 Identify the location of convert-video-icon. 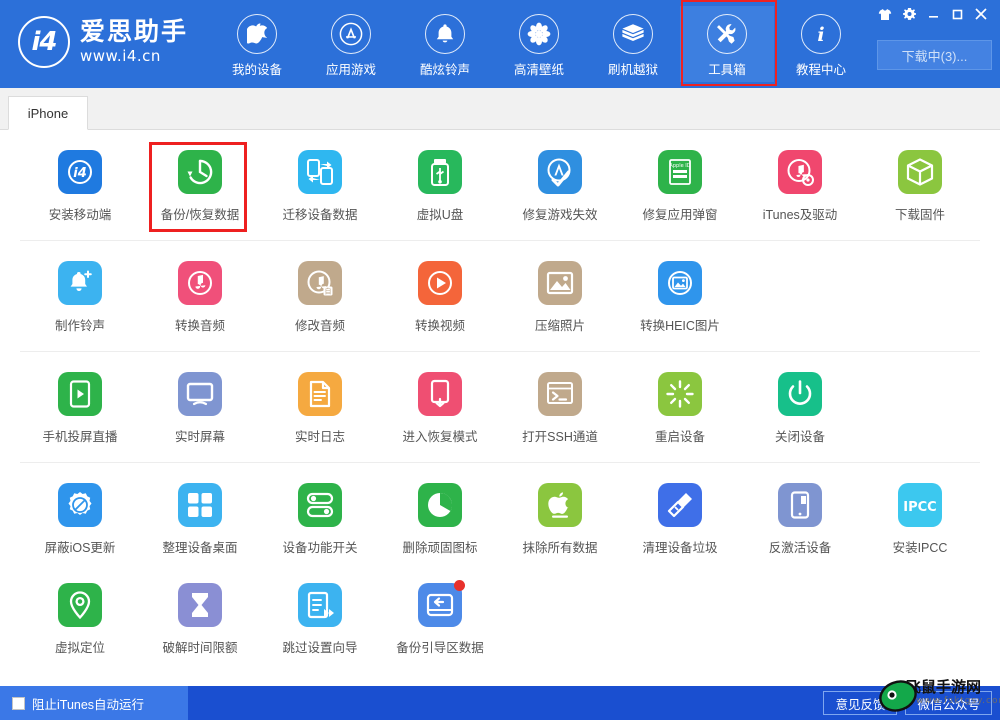
(440, 283).